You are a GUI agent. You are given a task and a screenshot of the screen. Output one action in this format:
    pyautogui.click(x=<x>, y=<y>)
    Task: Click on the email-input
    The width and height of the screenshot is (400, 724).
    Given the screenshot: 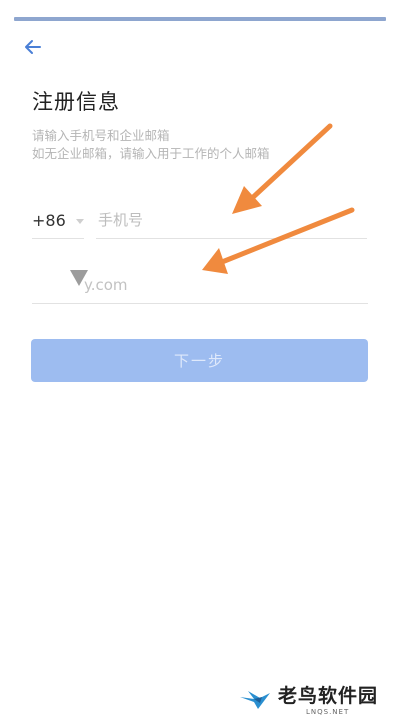 What is the action you would take?
    pyautogui.click(x=219, y=285)
    